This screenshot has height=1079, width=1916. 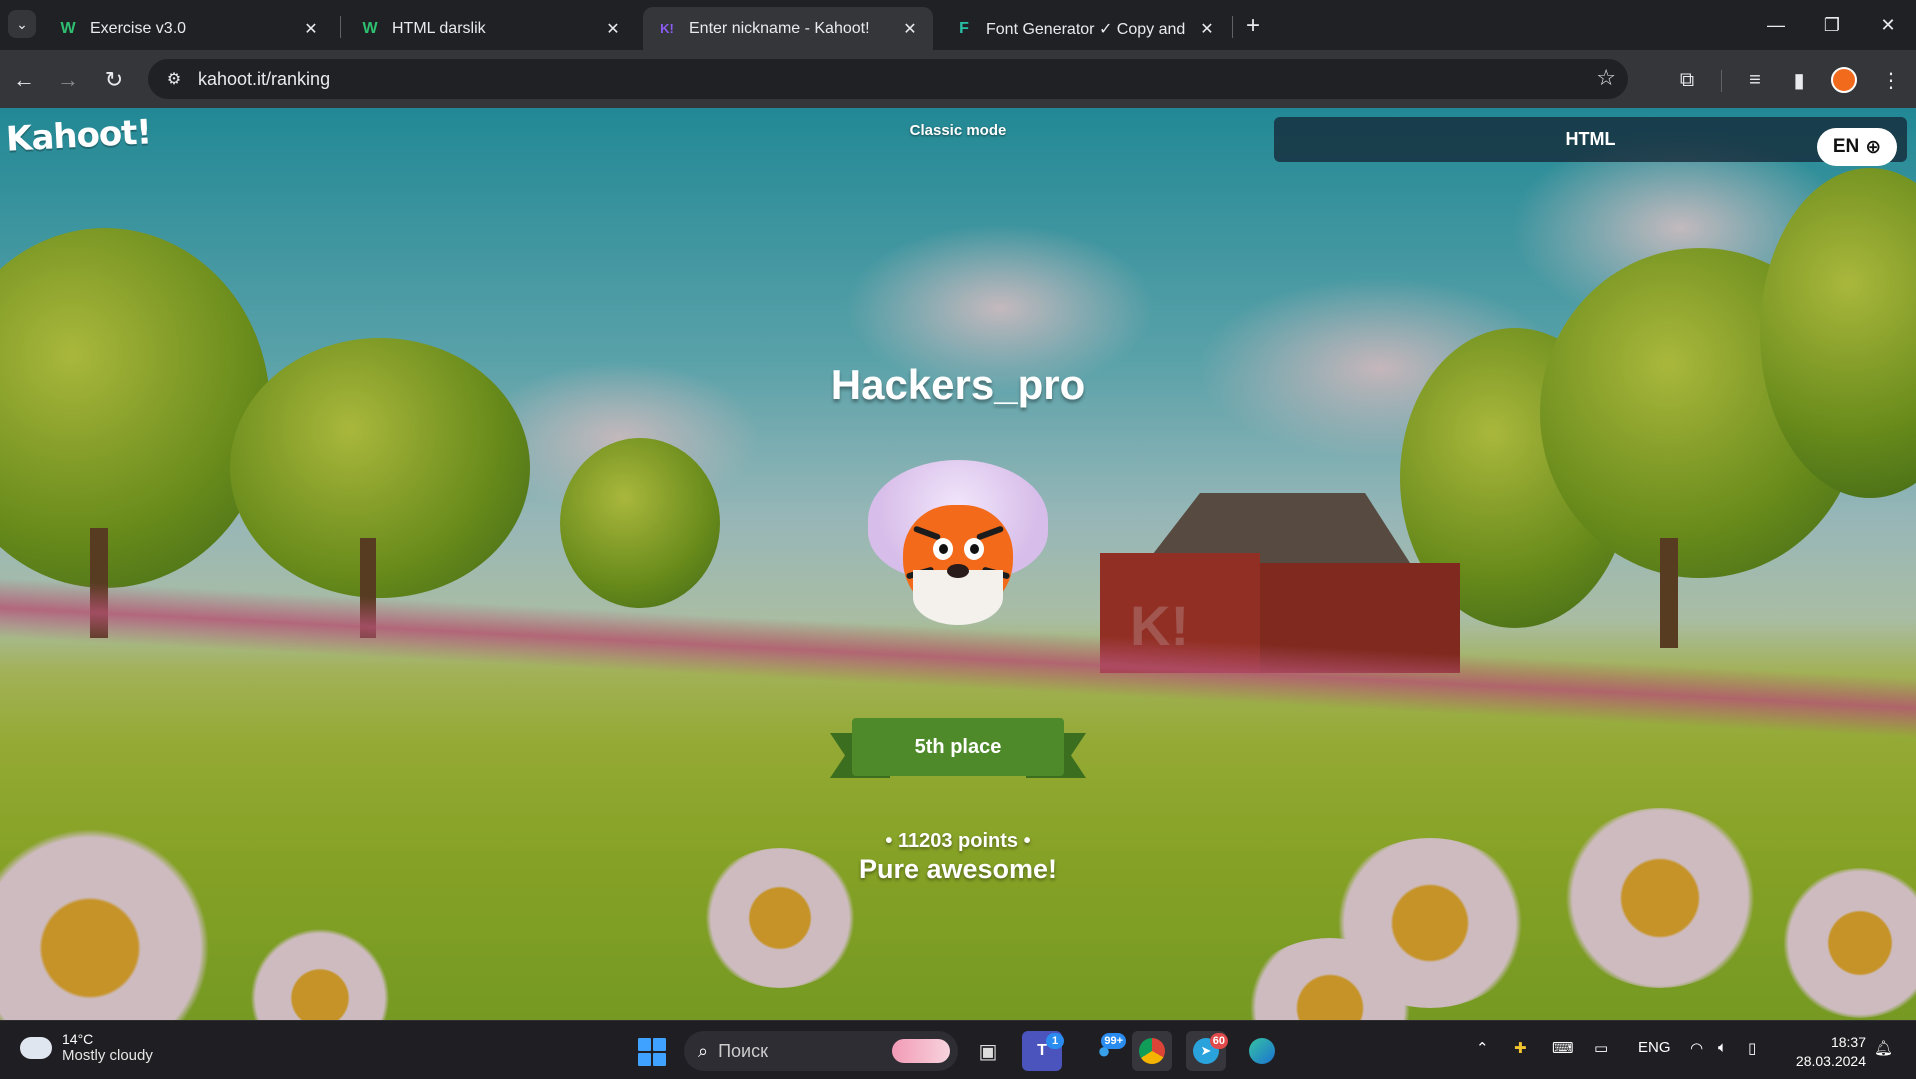 I want to click on clock-time: 18:37, so click(x=1848, y=1042).